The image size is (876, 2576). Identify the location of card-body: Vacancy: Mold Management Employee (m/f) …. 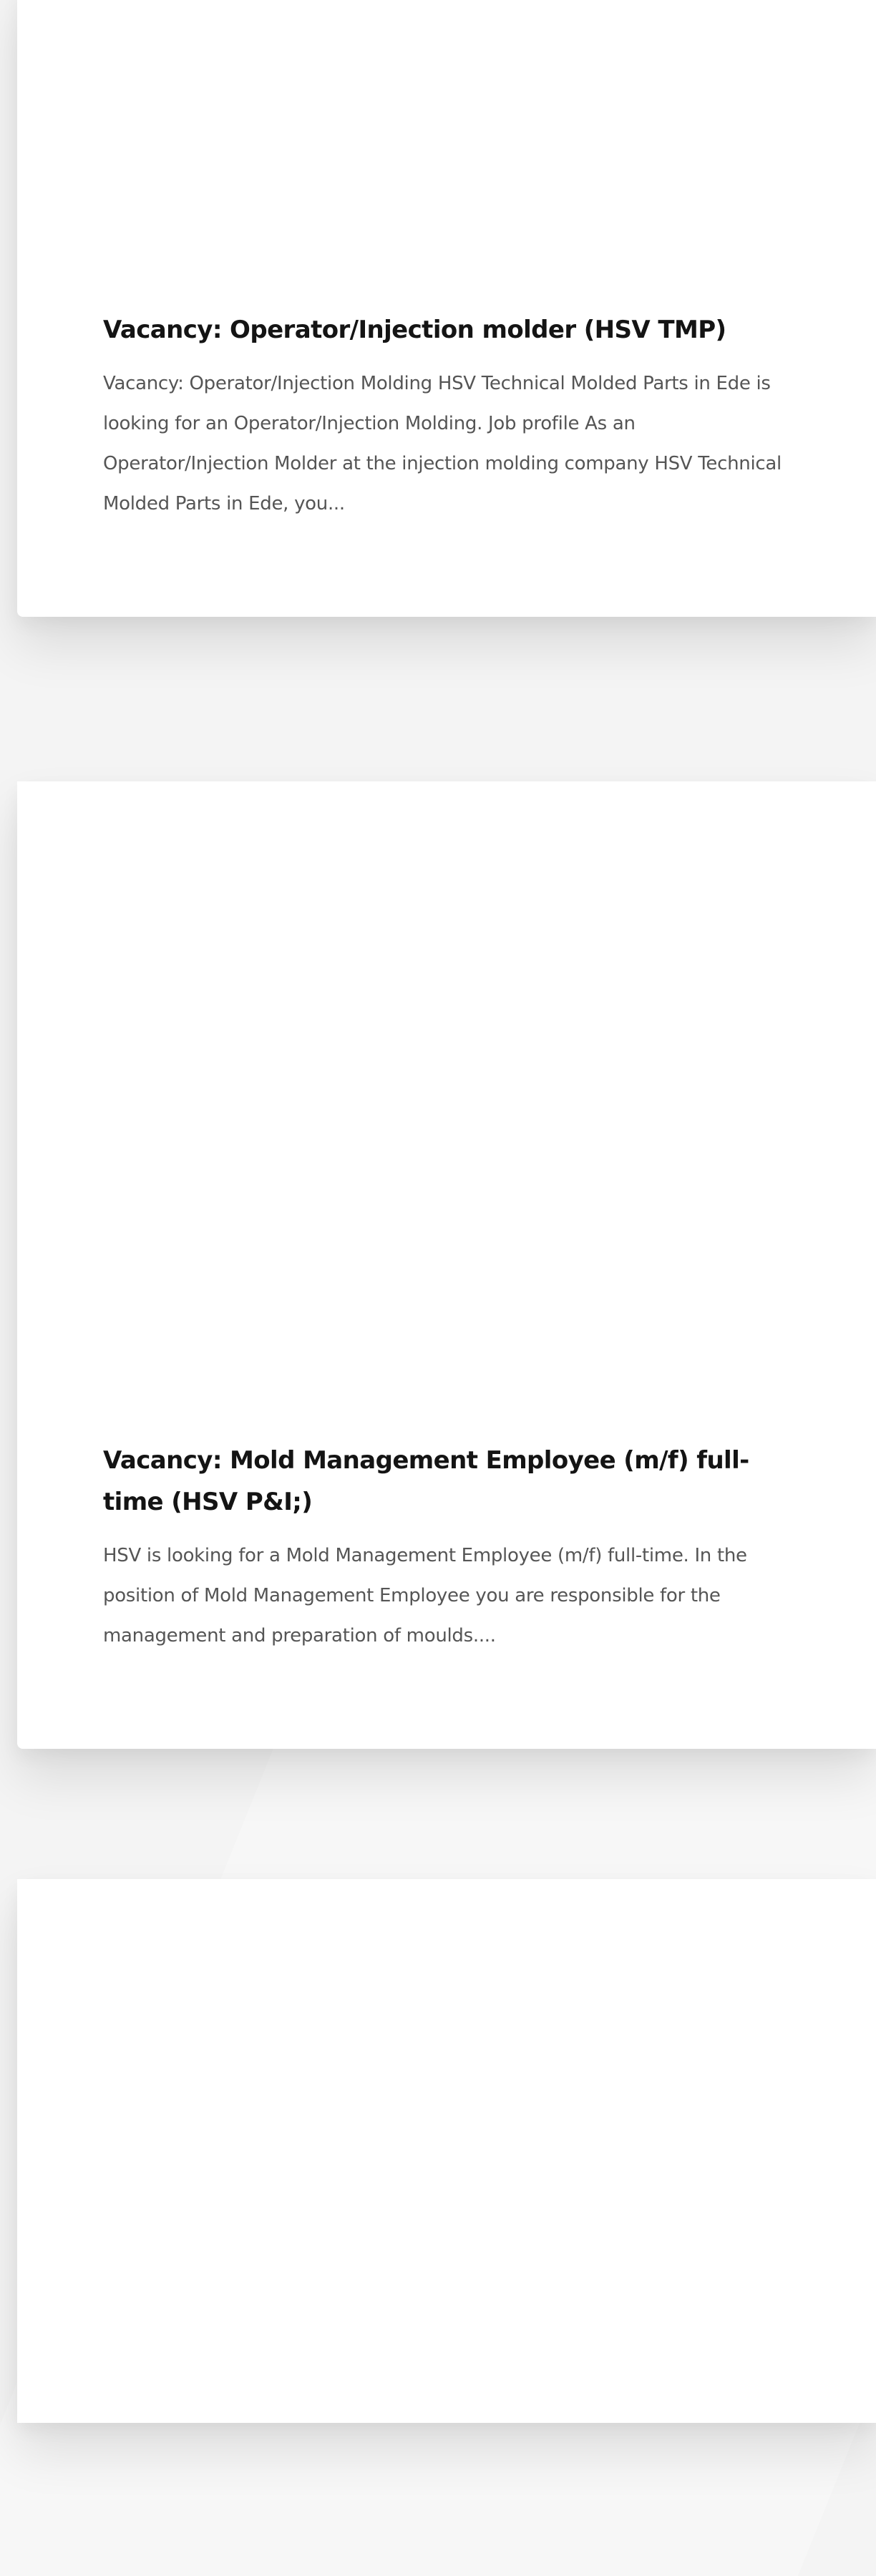
(446, 1548).